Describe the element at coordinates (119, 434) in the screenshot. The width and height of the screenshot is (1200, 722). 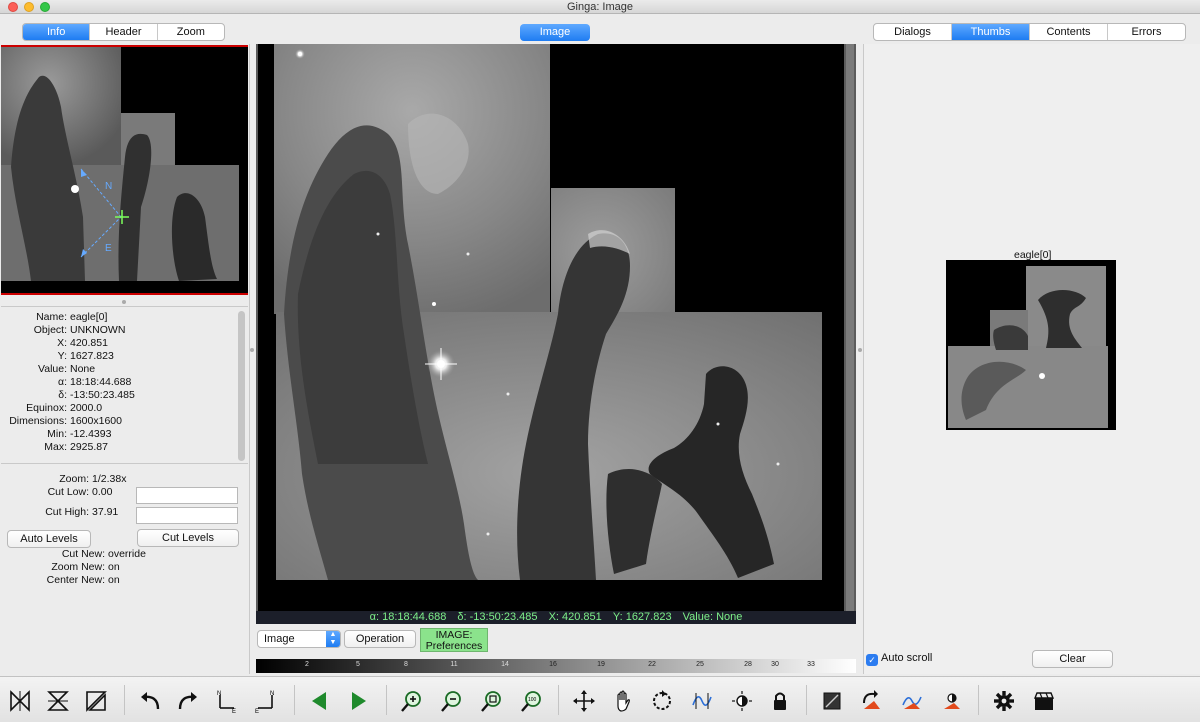
I see `info-row-min: Min: -12.4393` at that location.